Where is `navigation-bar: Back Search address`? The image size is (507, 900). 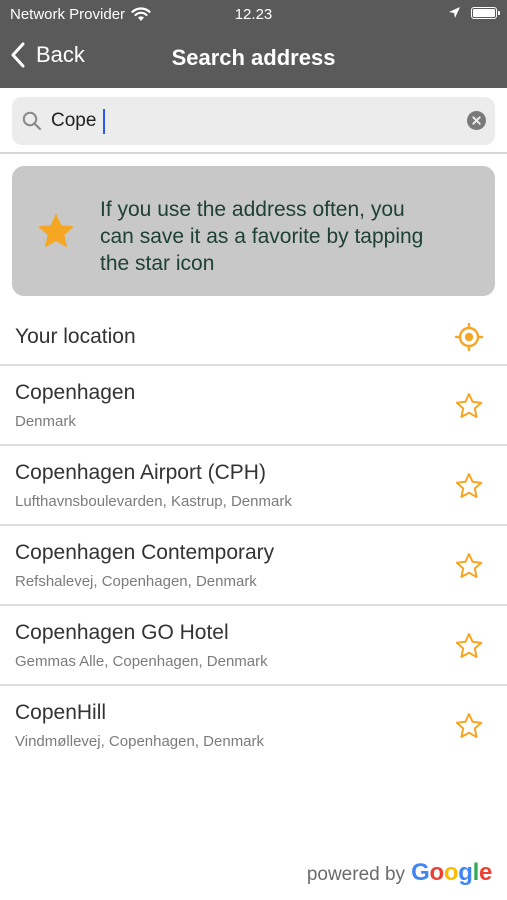
navigation-bar: Back Search address is located at coordinates (253, 59).